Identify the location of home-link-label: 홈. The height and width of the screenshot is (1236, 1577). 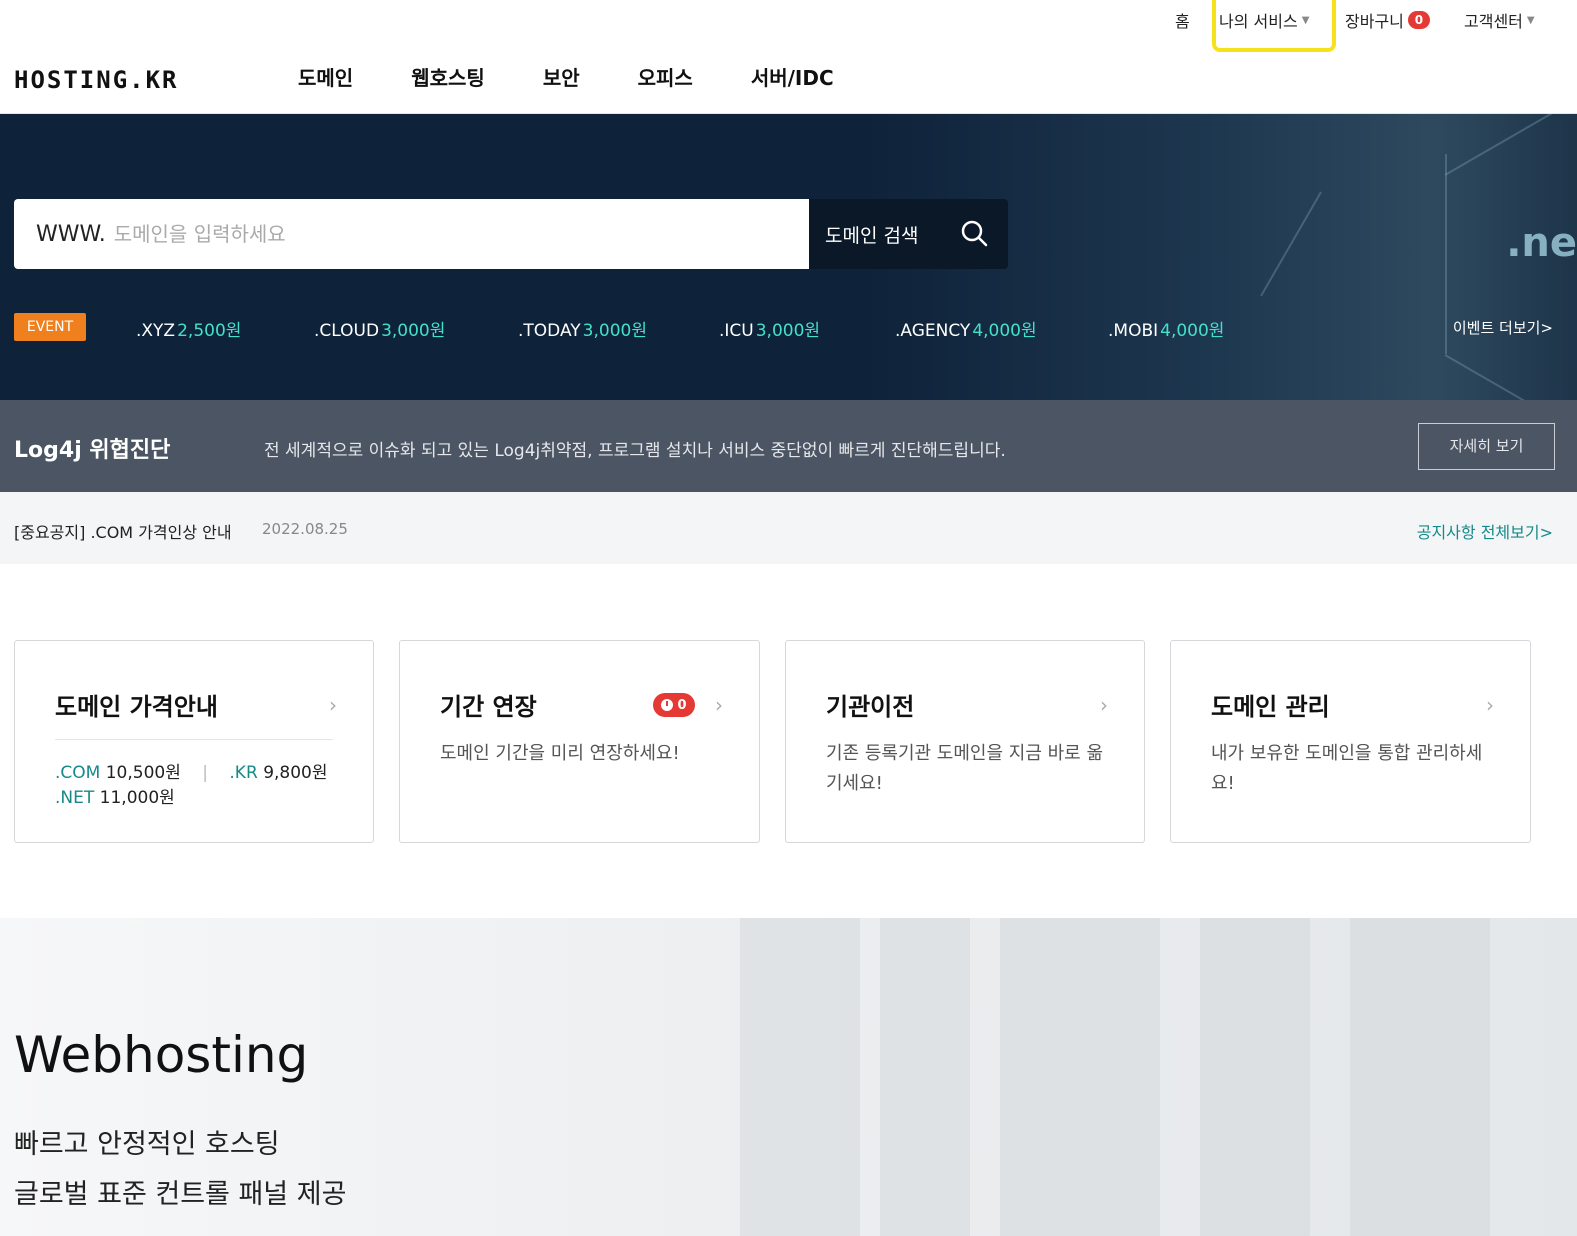
(1182, 21).